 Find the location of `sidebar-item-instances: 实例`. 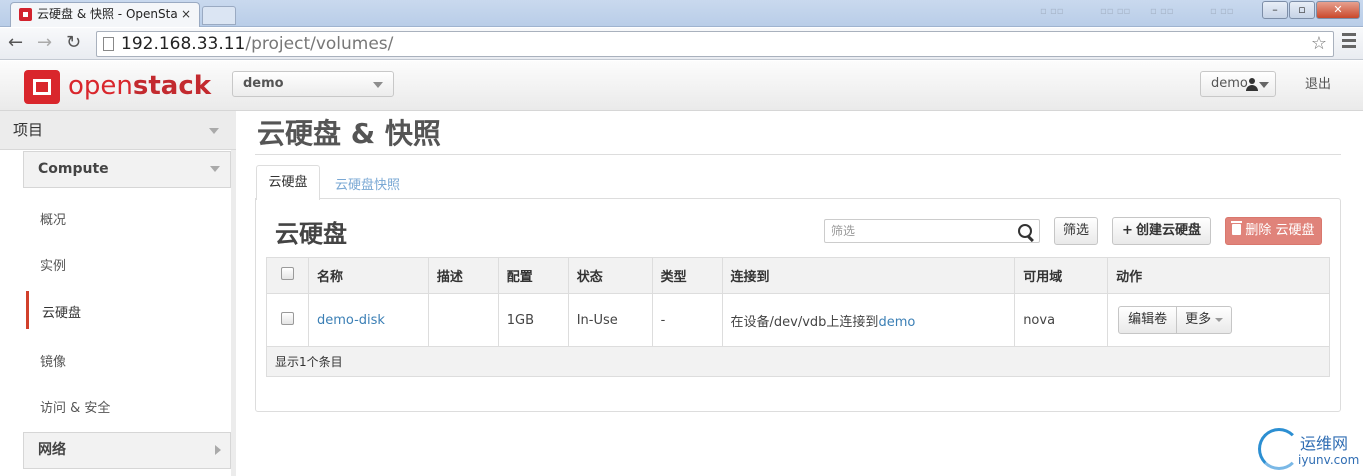

sidebar-item-instances: 实例 is located at coordinates (53, 264).